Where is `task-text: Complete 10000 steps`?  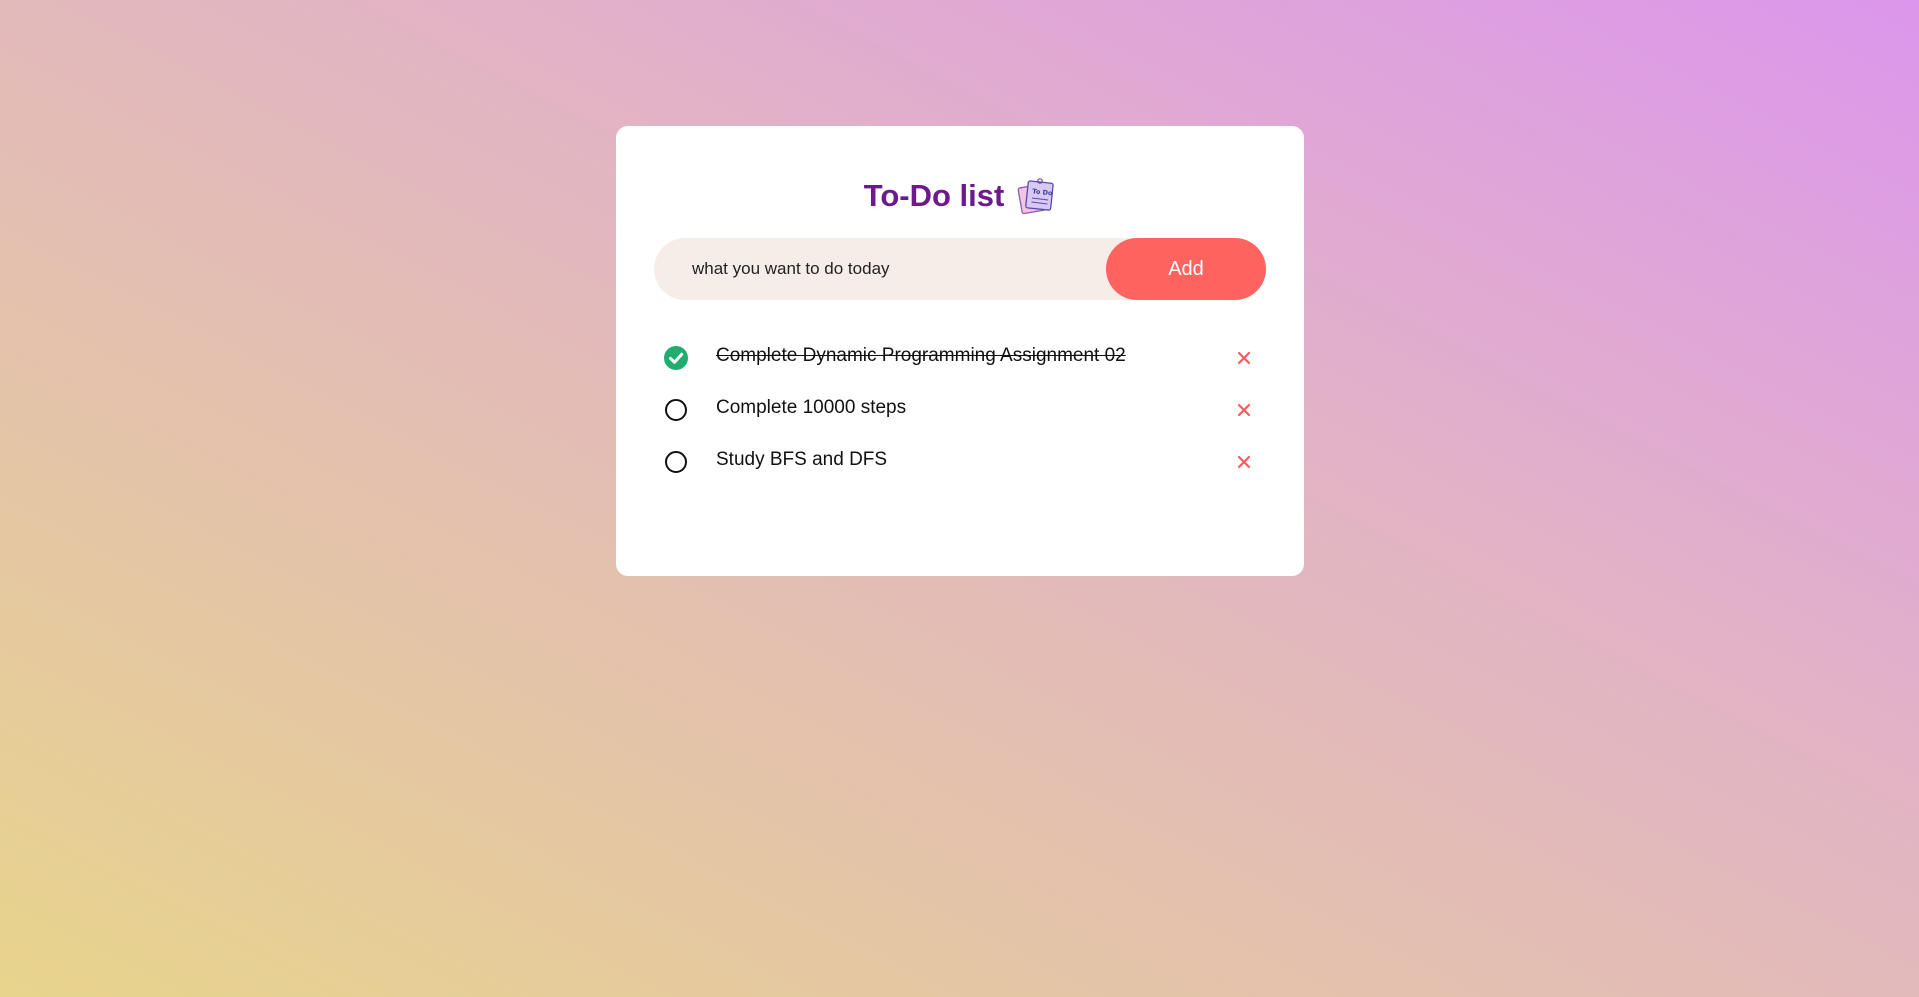
task-text: Complete 10000 steps is located at coordinates (811, 407).